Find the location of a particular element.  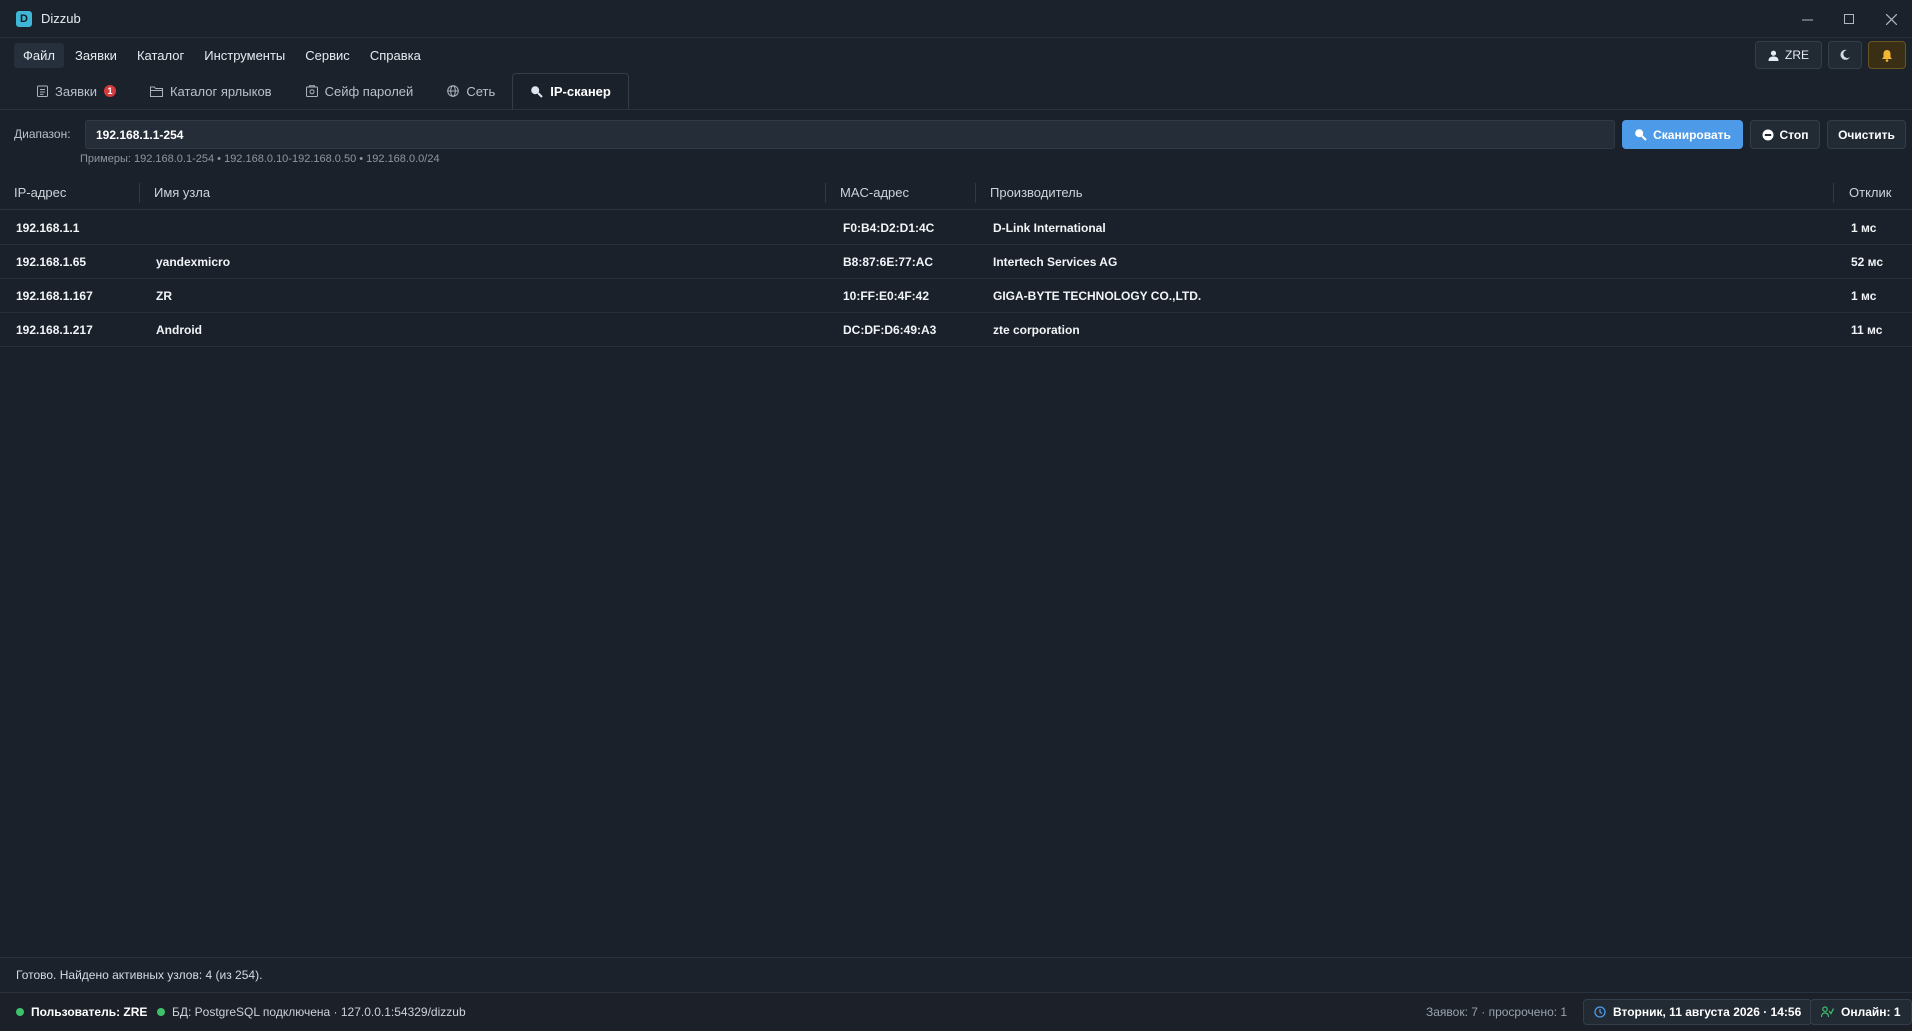

user-icon is located at coordinates (1773, 55).